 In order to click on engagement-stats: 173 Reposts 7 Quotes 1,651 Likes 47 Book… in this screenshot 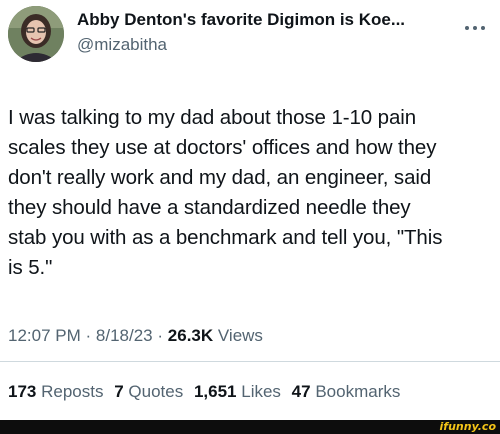, I will do `click(207, 392)`.